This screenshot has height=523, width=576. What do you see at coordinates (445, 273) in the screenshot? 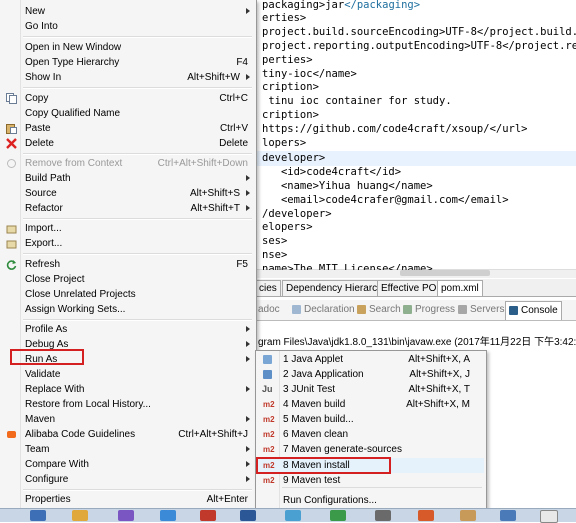
I see `editor-scroll-thumb` at bounding box center [445, 273].